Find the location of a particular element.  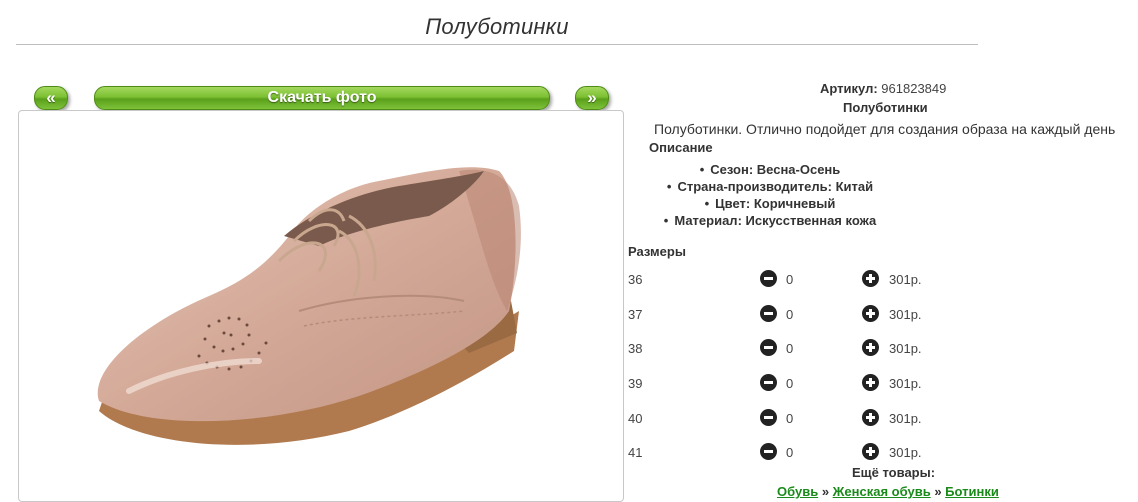

size-label: 38 is located at coordinates (635, 348).